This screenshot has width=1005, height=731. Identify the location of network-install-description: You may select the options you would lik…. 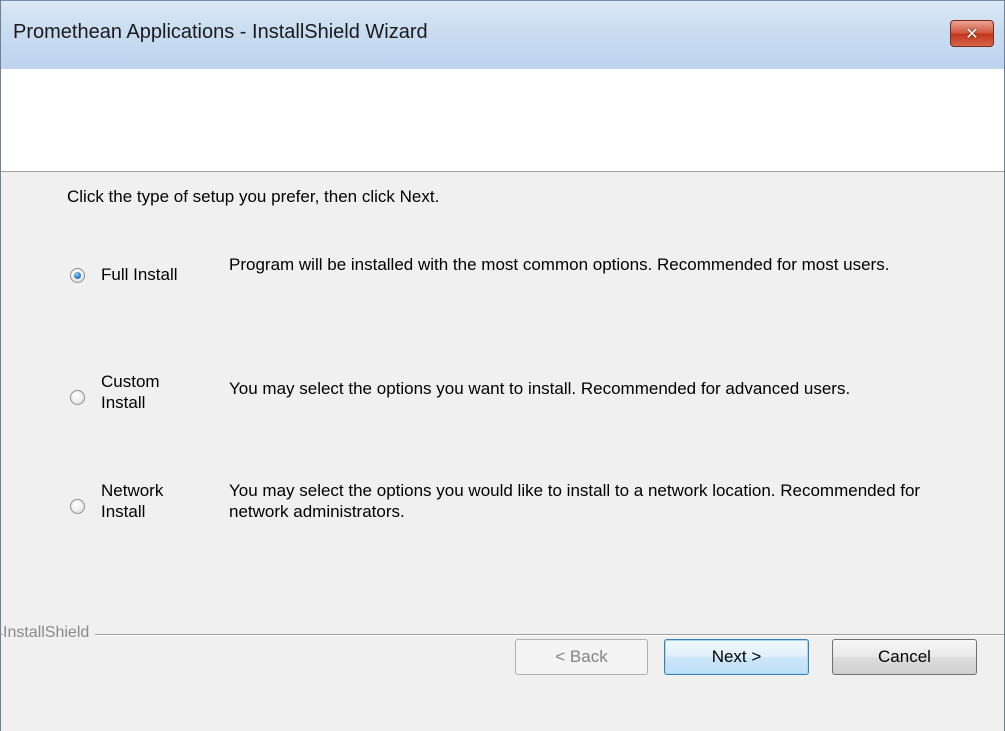
(575, 501).